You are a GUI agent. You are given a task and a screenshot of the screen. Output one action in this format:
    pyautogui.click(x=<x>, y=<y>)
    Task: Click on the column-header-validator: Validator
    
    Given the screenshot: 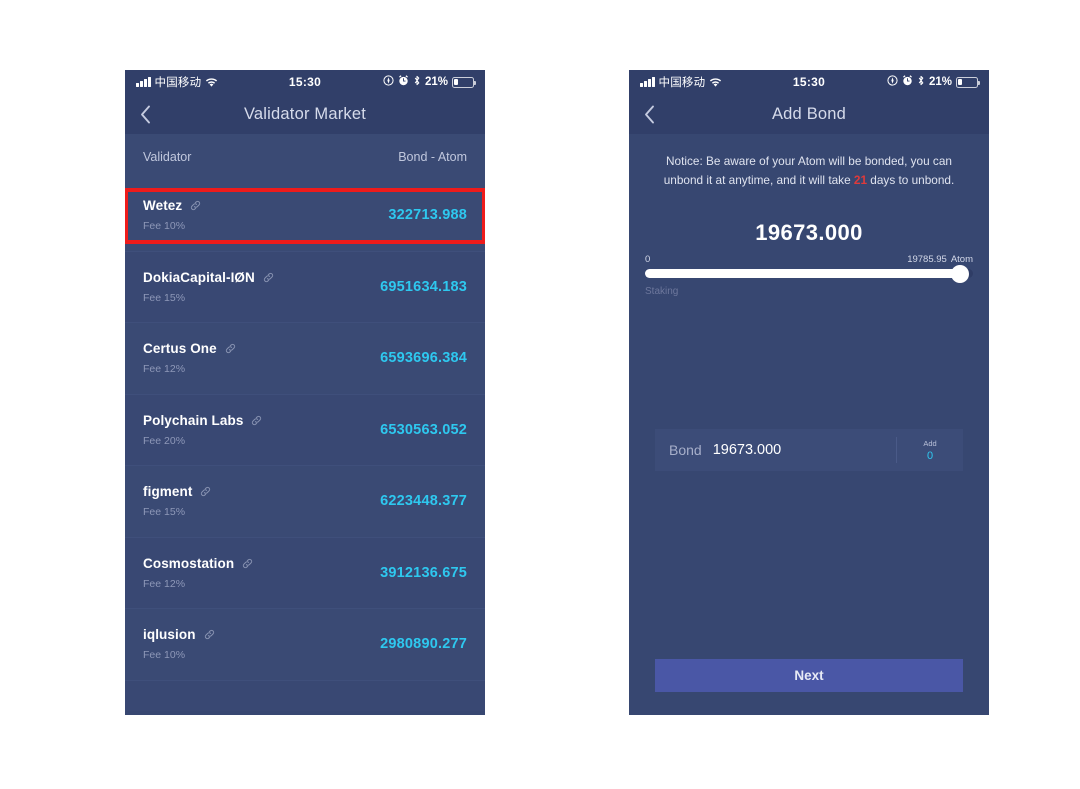 What is the action you would take?
    pyautogui.click(x=167, y=157)
    